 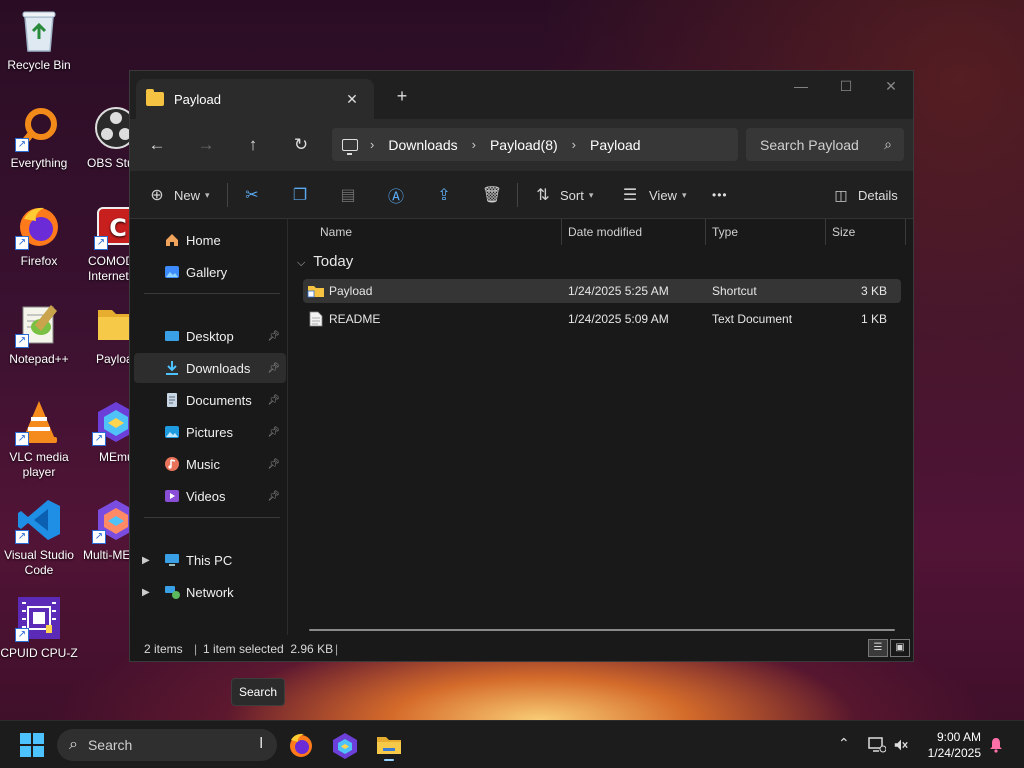 What do you see at coordinates (212, 293) in the screenshot?
I see `sidebar-divider` at bounding box center [212, 293].